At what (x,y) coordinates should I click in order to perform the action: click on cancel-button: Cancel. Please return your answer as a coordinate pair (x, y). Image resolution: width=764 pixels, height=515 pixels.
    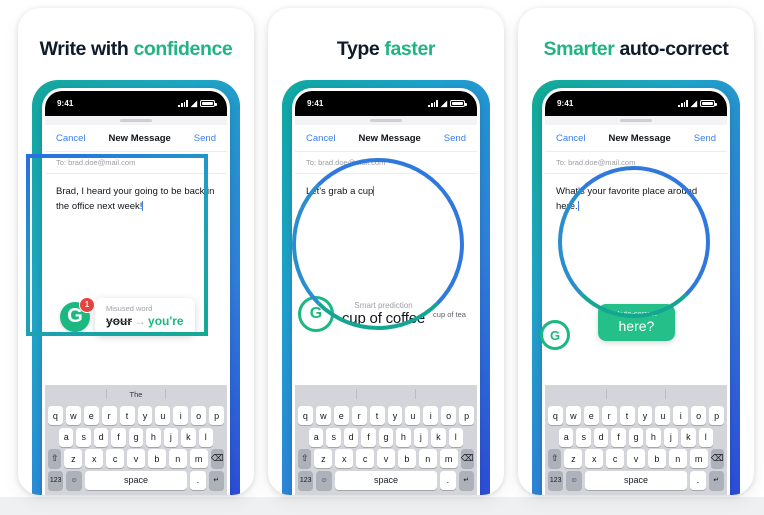
    Looking at the image, I should click on (571, 138).